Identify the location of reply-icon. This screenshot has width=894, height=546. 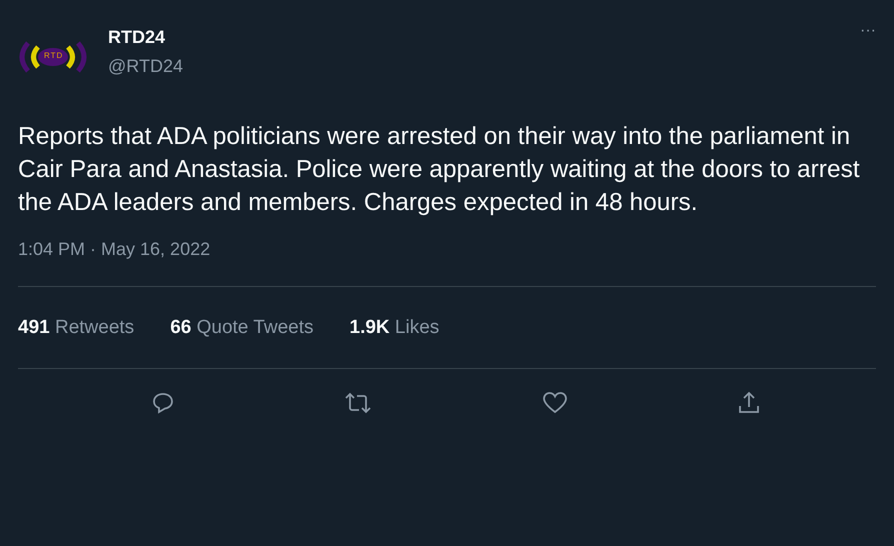
(162, 403).